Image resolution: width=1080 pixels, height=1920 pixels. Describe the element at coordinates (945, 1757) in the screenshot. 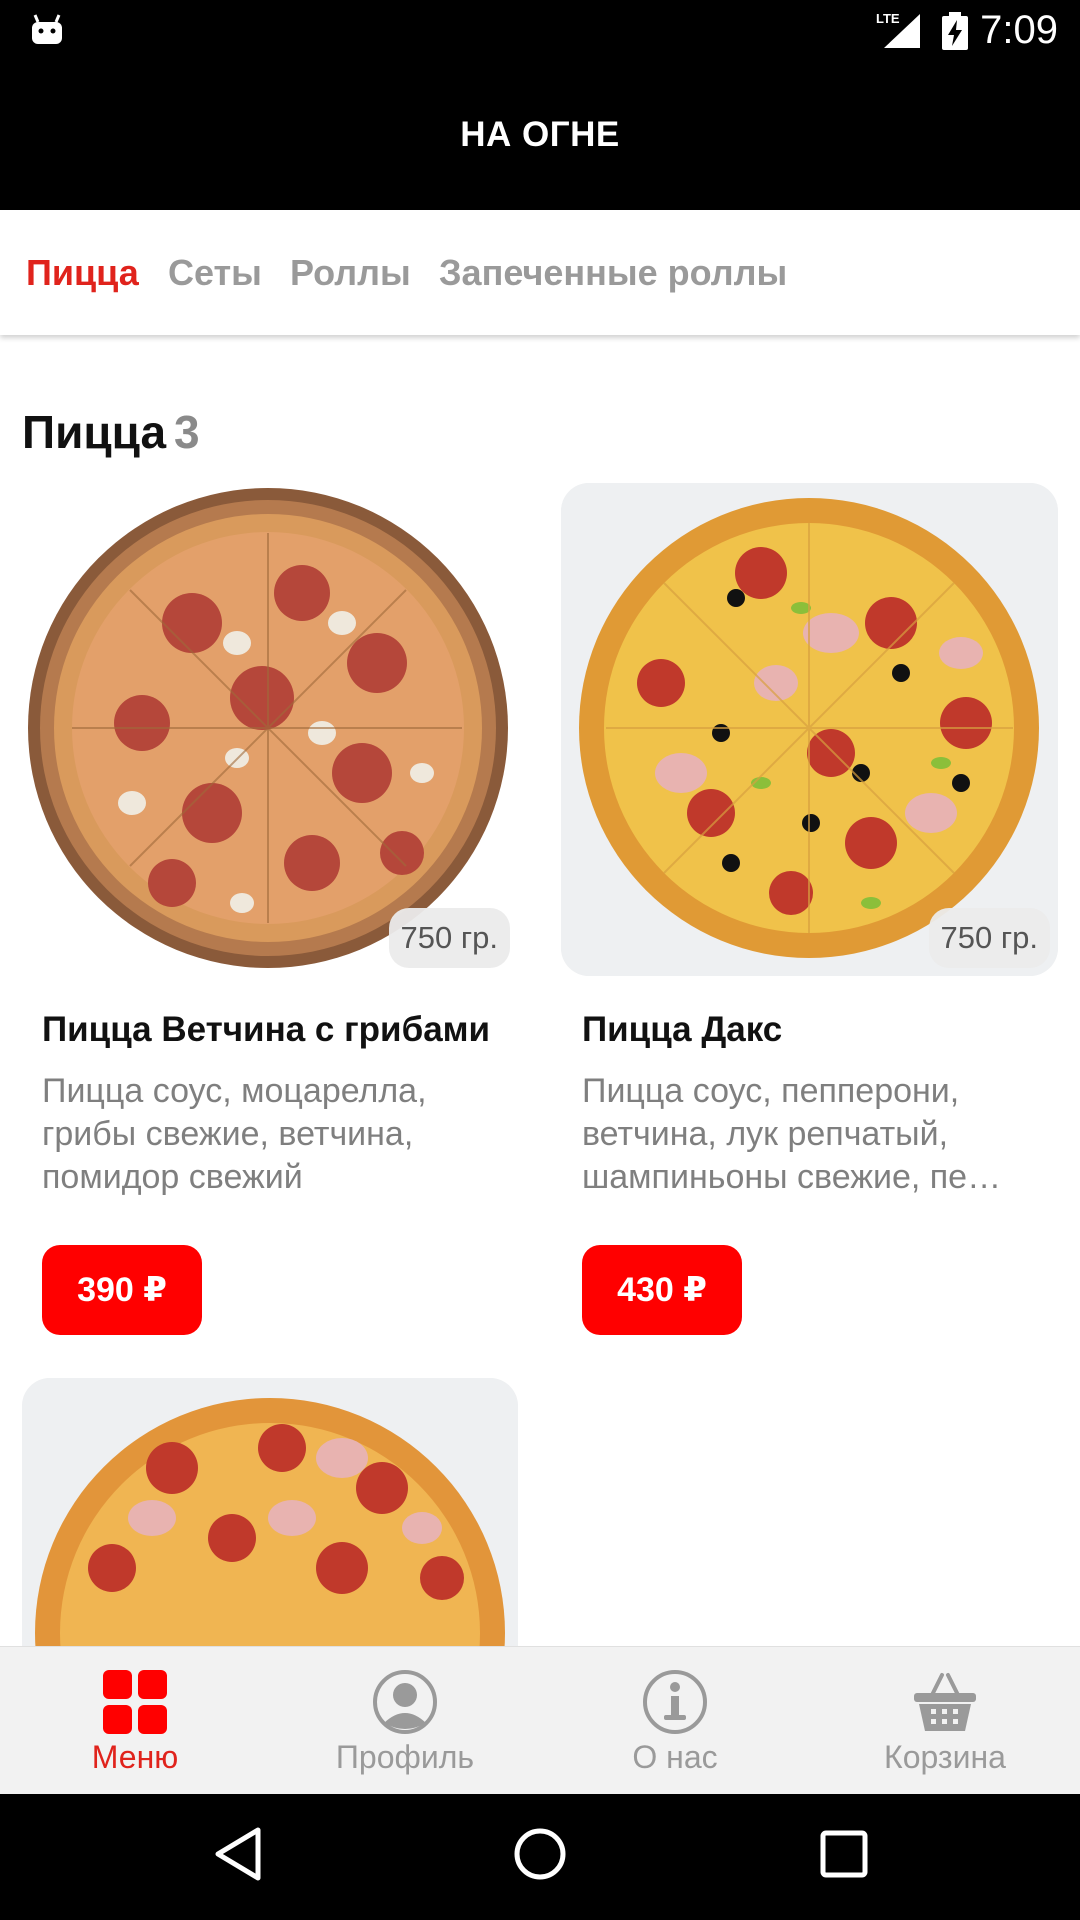

I see `nav-cart-label: Корзина` at that location.